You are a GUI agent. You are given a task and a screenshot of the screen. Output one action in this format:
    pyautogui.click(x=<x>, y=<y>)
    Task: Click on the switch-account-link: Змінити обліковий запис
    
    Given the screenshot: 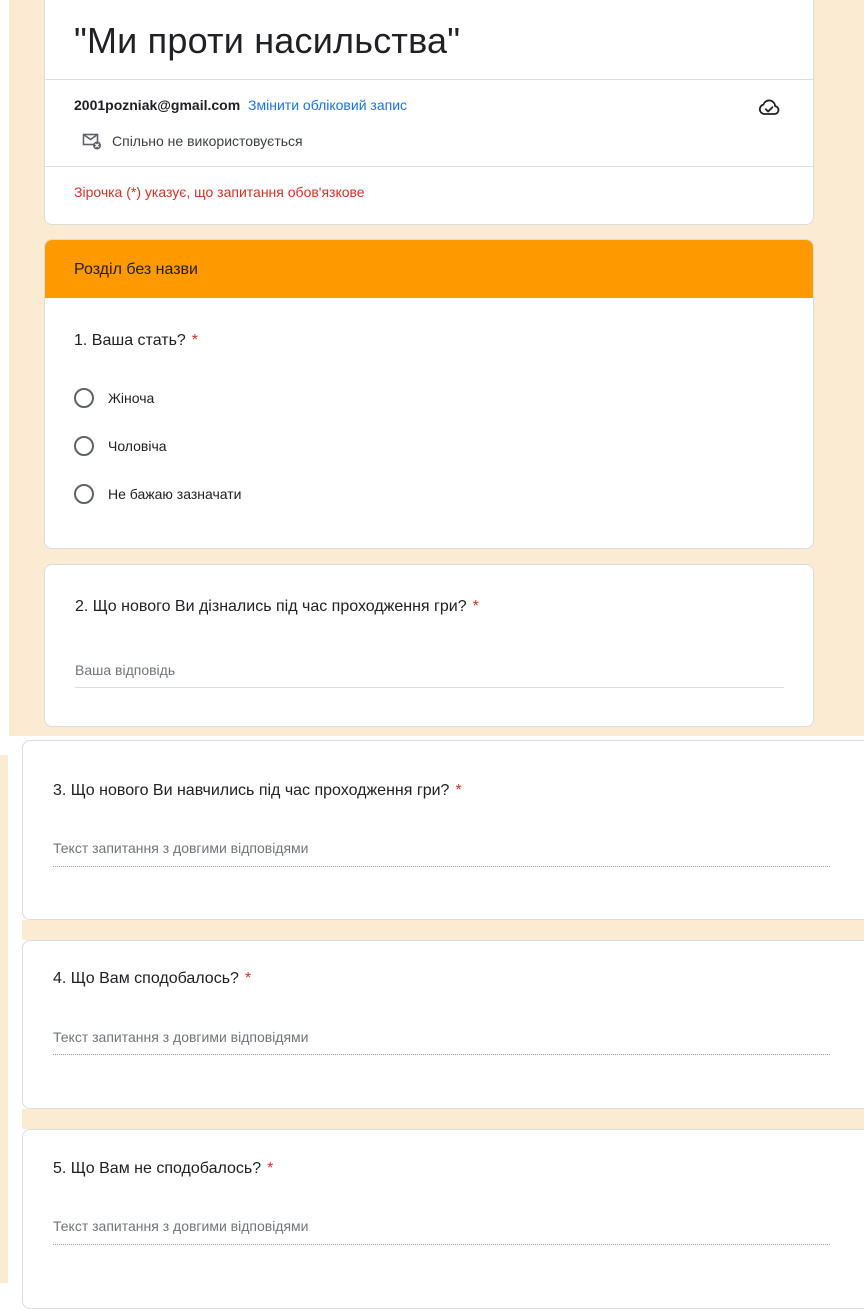 What is the action you would take?
    pyautogui.click(x=327, y=105)
    